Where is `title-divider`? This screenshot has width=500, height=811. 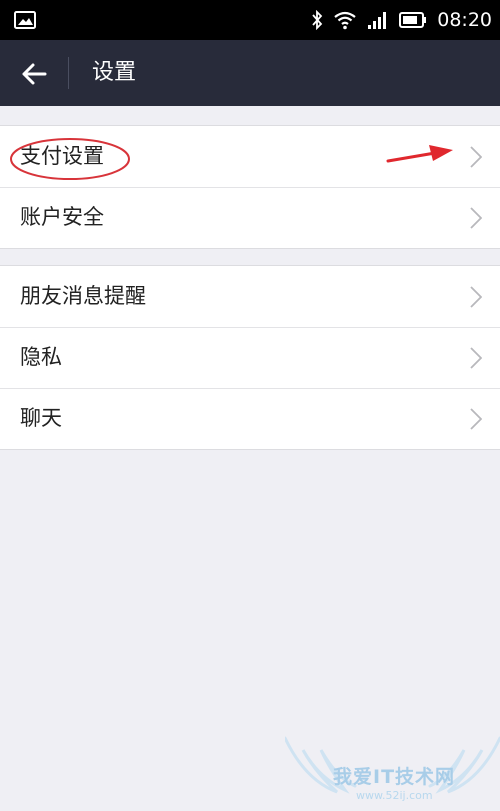
title-divider is located at coordinates (68, 73).